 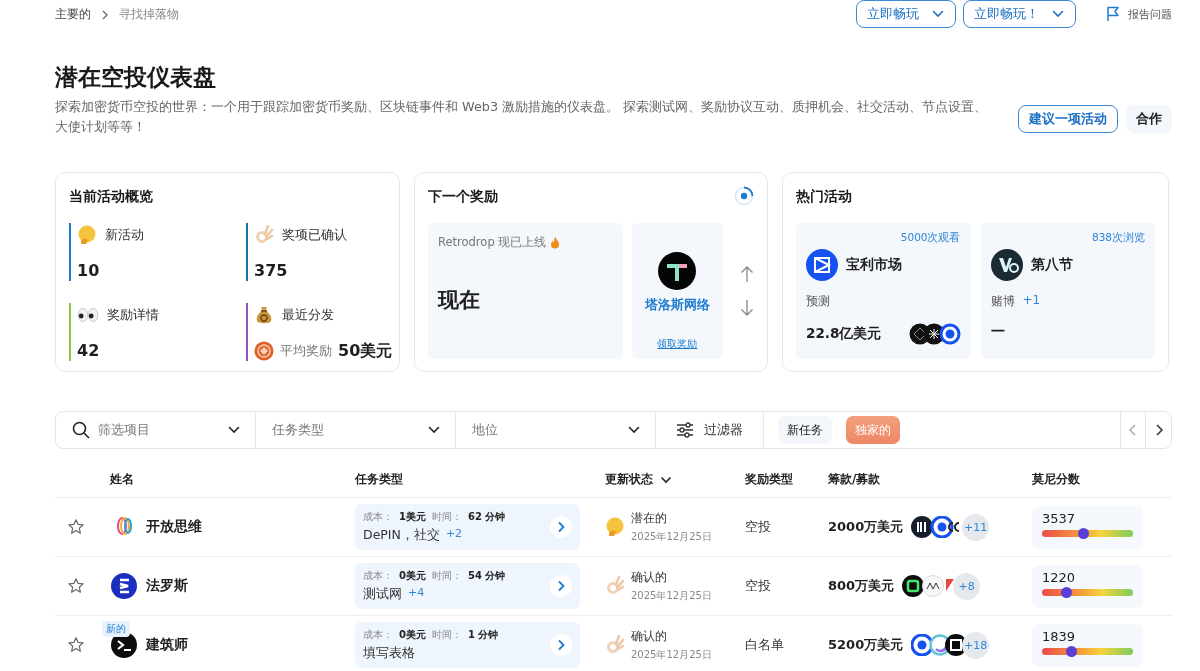 What do you see at coordinates (264, 351) in the screenshot?
I see `coin-icon` at bounding box center [264, 351].